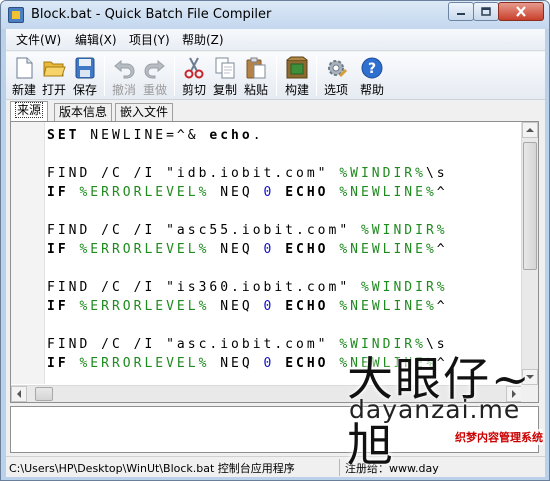 The image size is (550, 481). I want to click on help-icon: ?, so click(372, 68).